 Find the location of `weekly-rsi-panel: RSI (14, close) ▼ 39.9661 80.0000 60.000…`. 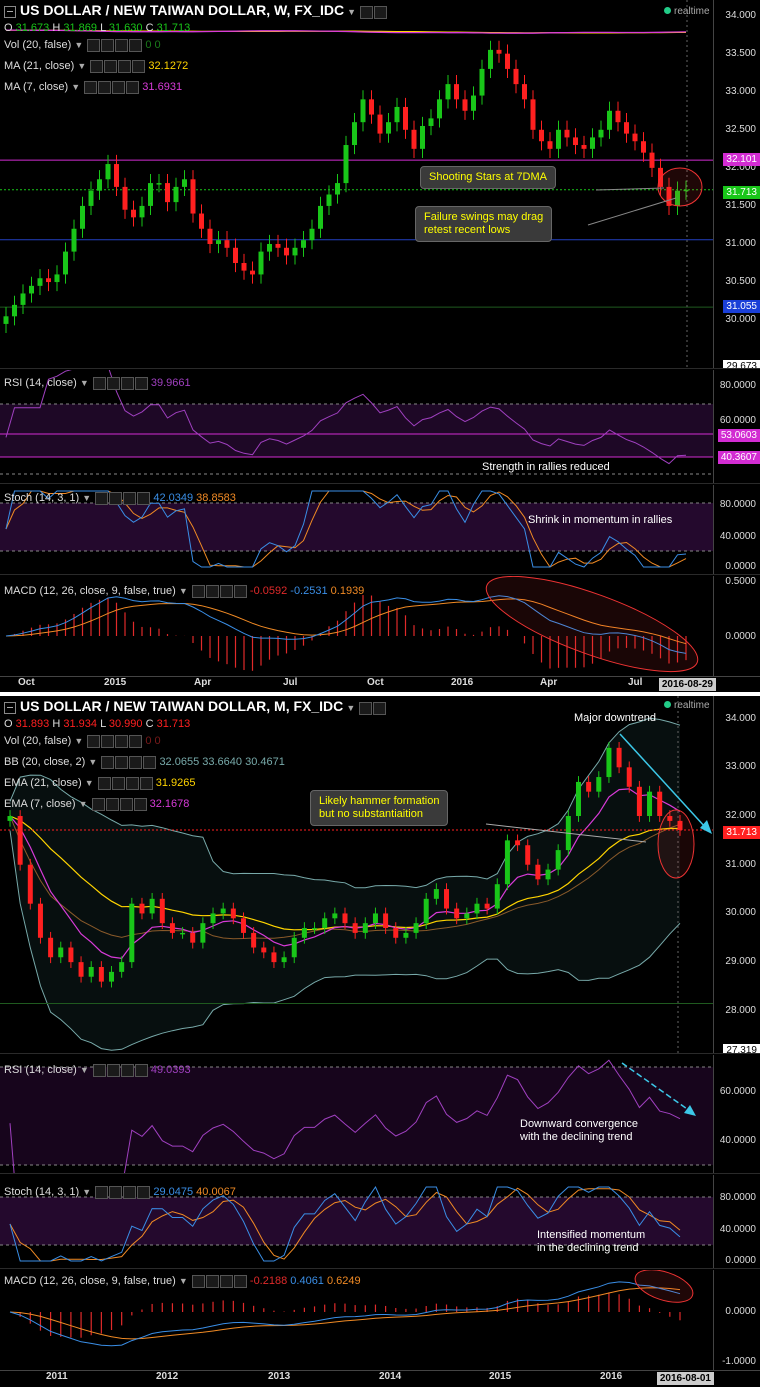

weekly-rsi-panel: RSI (14, close) ▼ 39.9661 80.0000 60.000… is located at coordinates (380, 426).